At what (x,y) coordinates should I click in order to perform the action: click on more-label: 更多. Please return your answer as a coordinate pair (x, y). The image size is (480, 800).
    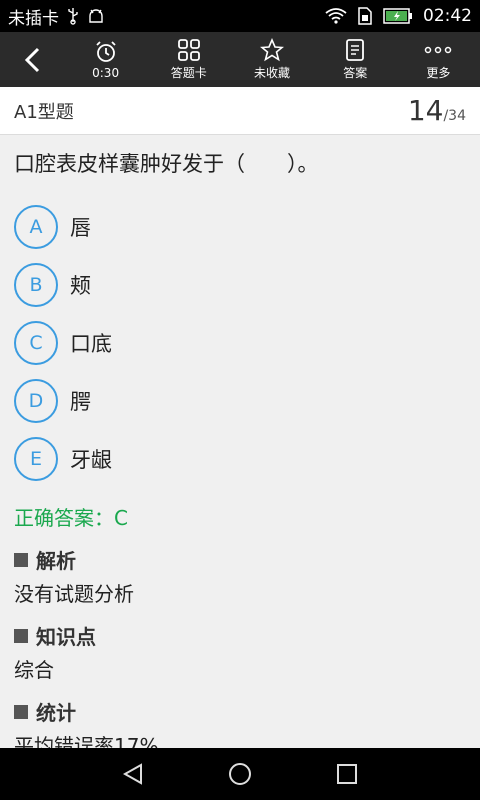
    Looking at the image, I should click on (438, 73).